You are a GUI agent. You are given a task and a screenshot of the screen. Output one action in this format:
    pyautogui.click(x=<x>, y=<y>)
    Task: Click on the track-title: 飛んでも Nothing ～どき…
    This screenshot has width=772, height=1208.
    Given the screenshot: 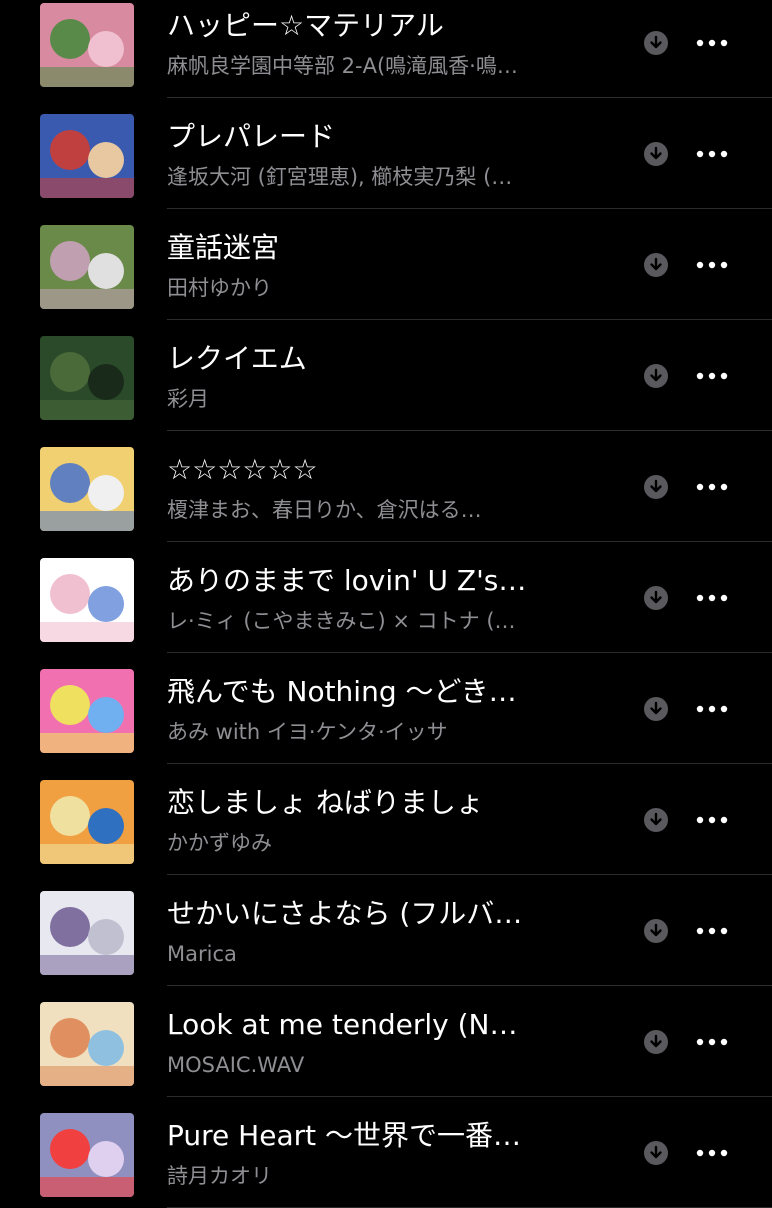 What is the action you would take?
    pyautogui.click(x=342, y=691)
    